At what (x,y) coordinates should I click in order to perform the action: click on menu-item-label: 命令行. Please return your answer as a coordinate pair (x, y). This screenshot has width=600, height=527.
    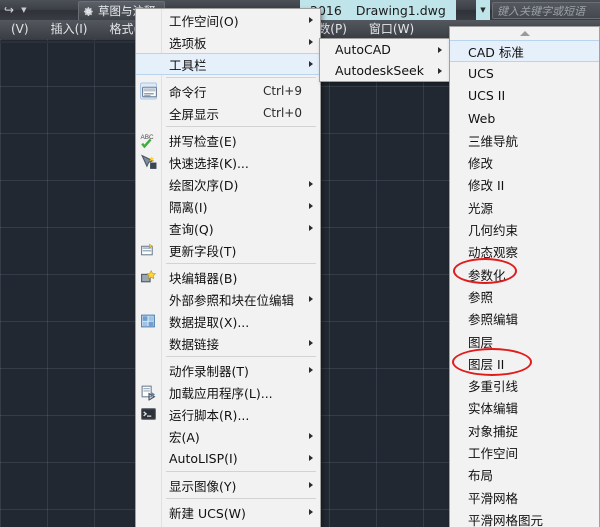
    Looking at the image, I should click on (188, 92).